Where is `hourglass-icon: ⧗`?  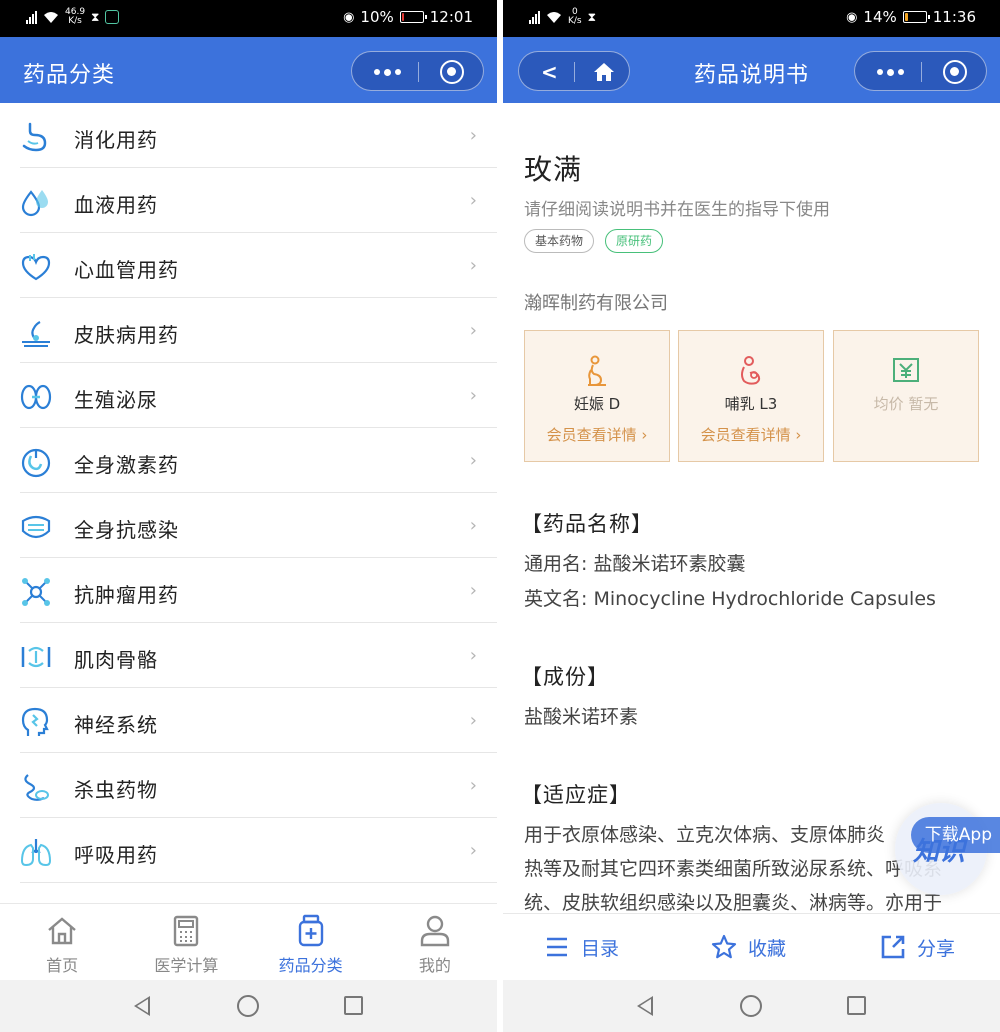
hourglass-icon: ⧗ is located at coordinates (592, 16).